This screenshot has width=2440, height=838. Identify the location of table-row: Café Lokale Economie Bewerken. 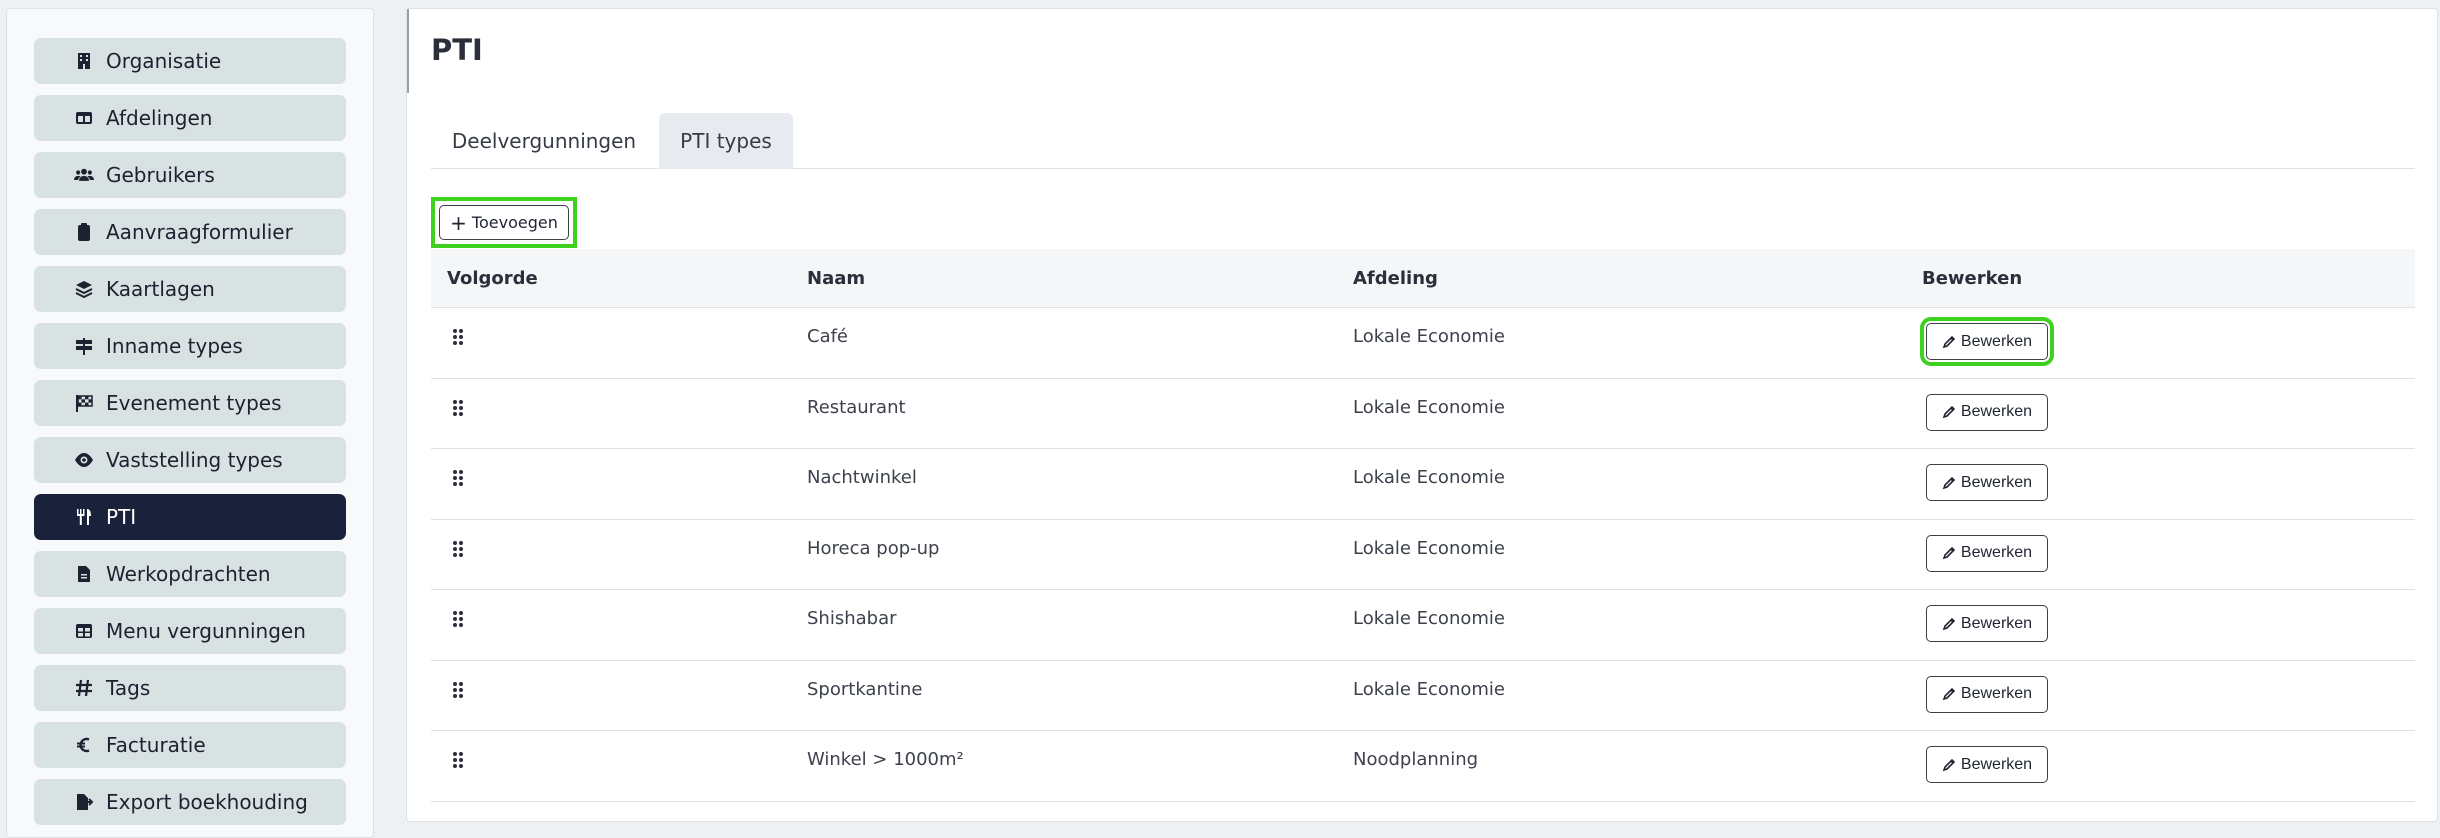
(1423, 343).